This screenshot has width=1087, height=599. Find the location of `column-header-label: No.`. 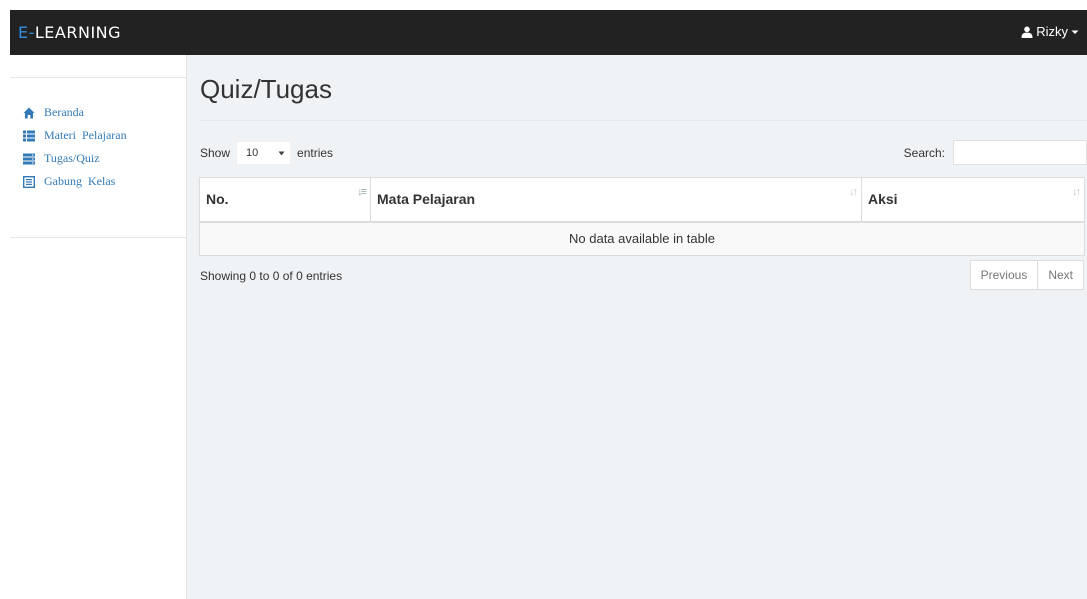

column-header-label: No. is located at coordinates (217, 199).